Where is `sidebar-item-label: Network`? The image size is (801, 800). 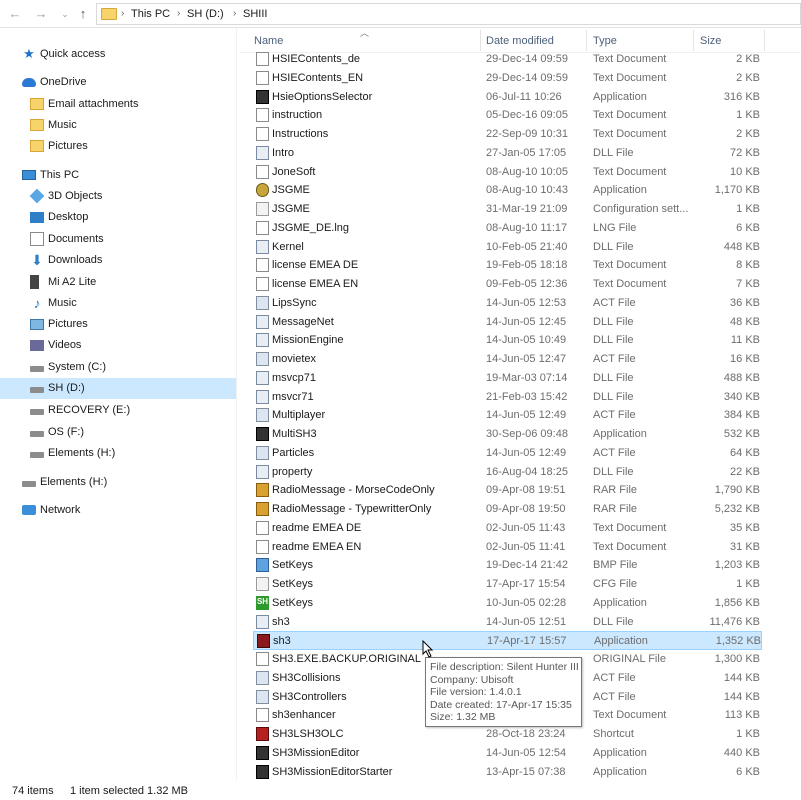
sidebar-item-label: Network is located at coordinates (60, 510).